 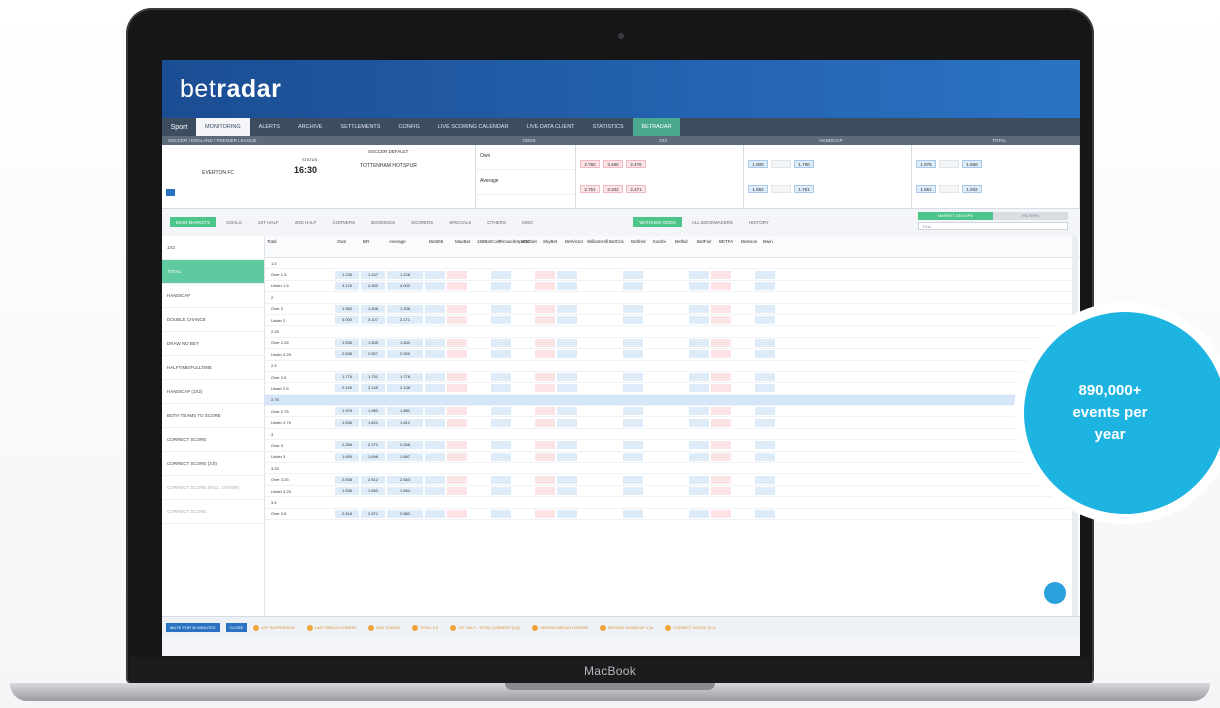 What do you see at coordinates (405, 388) in the screenshot?
I see `odd-cell: 2.138` at bounding box center [405, 388].